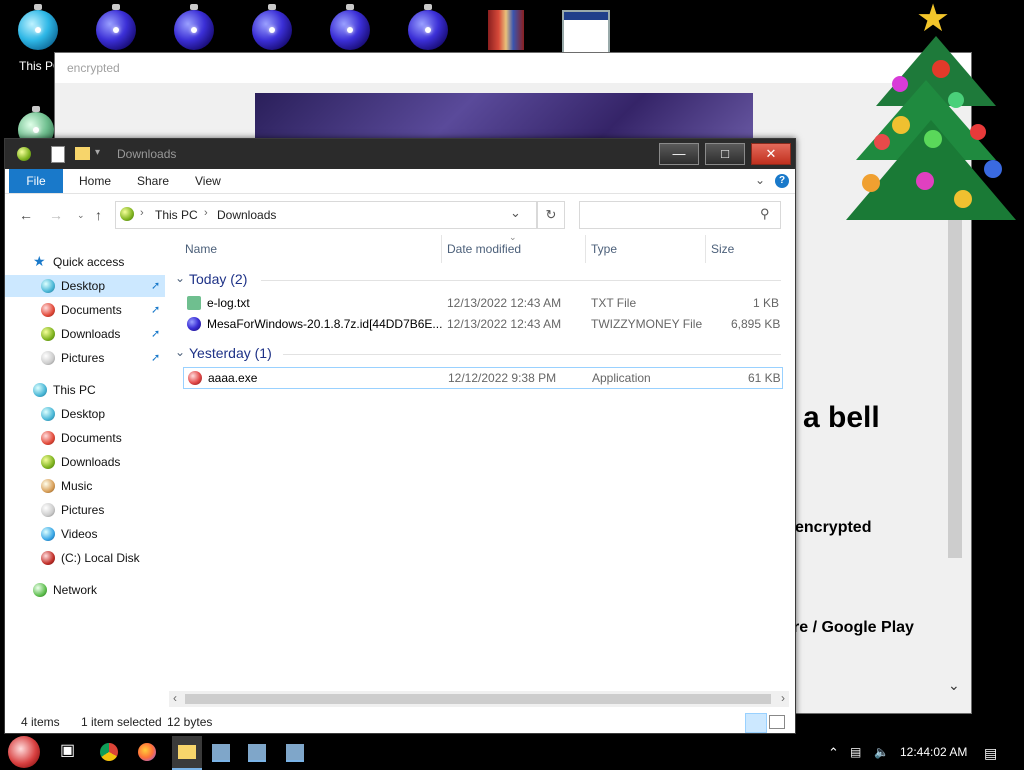  I want to click on file-explorer-taskbar-icon, so click(187, 753).